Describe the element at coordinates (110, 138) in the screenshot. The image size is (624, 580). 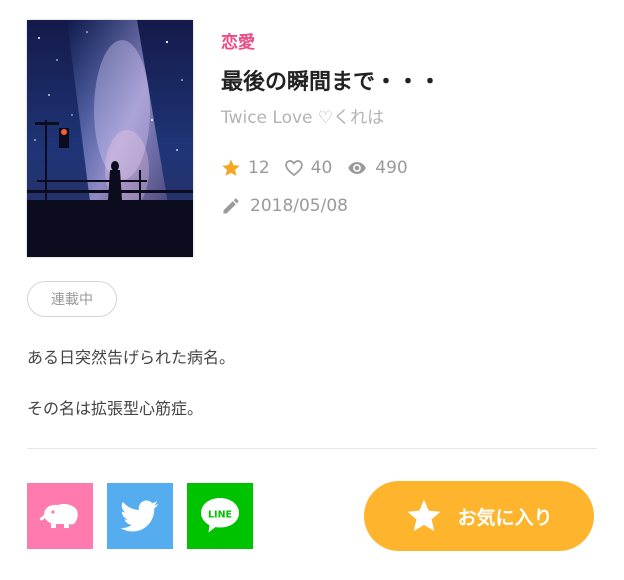
I see `cover-image` at that location.